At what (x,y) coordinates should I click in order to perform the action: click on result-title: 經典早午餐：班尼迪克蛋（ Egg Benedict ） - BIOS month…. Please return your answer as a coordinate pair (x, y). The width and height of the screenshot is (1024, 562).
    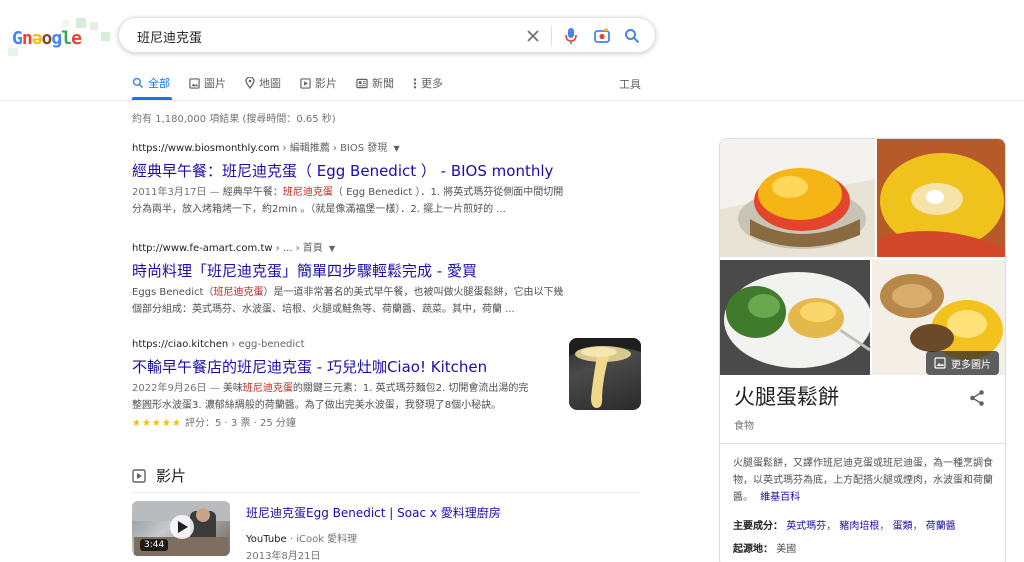
    Looking at the image, I should click on (367, 170).